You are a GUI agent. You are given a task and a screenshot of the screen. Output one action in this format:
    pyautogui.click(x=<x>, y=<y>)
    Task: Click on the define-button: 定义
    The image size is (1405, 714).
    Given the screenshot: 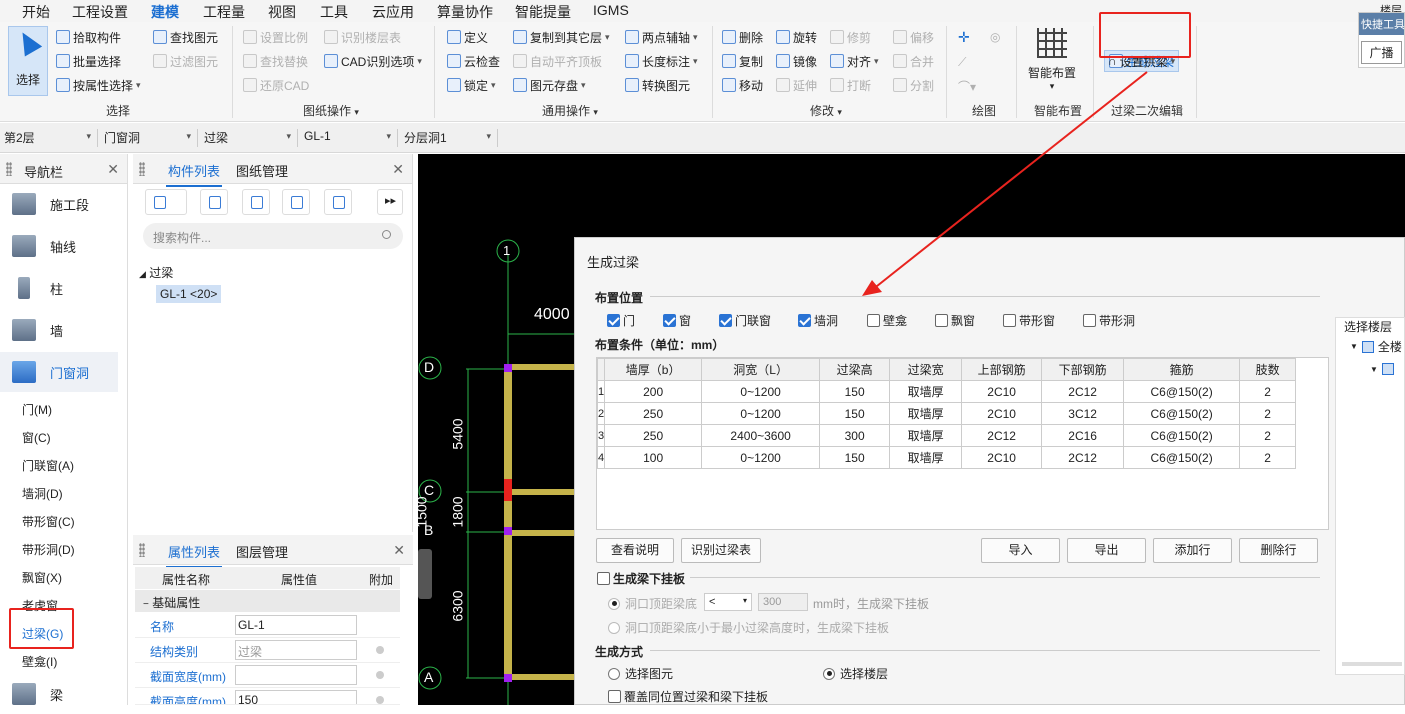 What is the action you would take?
    pyautogui.click(x=467, y=37)
    